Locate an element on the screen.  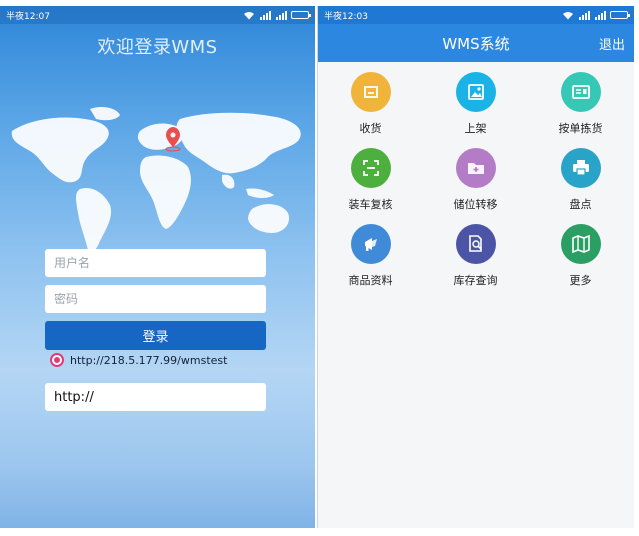
menu-item-label: 上架 is located at coordinates (475, 128).